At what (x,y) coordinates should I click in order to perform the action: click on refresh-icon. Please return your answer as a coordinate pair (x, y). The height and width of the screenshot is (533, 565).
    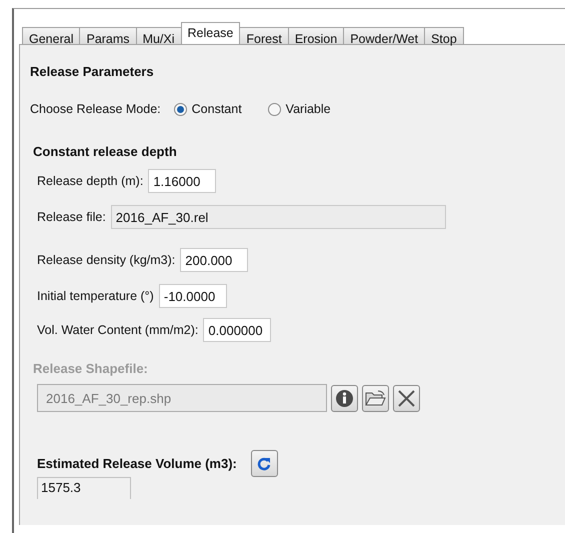
    Looking at the image, I should click on (264, 463).